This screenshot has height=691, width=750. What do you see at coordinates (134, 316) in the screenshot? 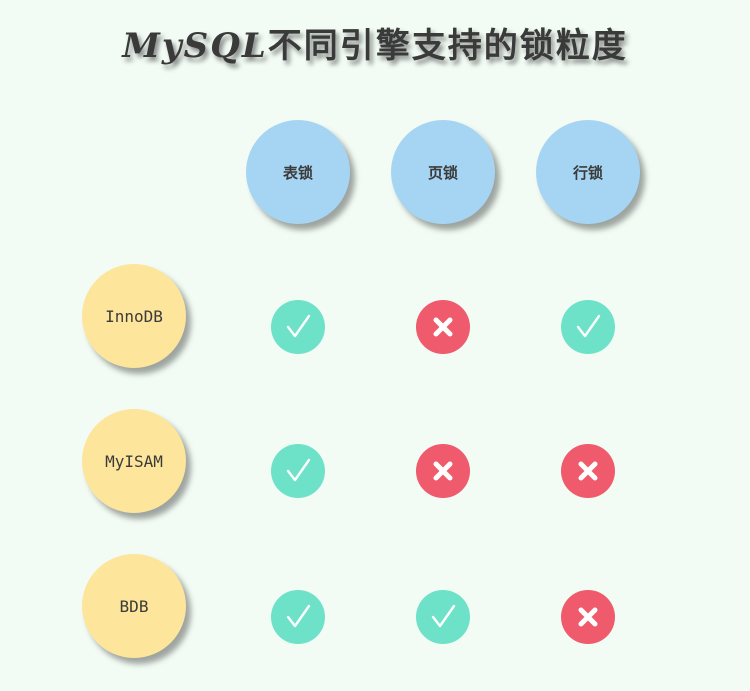
I see `row-header-innodb: InnoDB` at bounding box center [134, 316].